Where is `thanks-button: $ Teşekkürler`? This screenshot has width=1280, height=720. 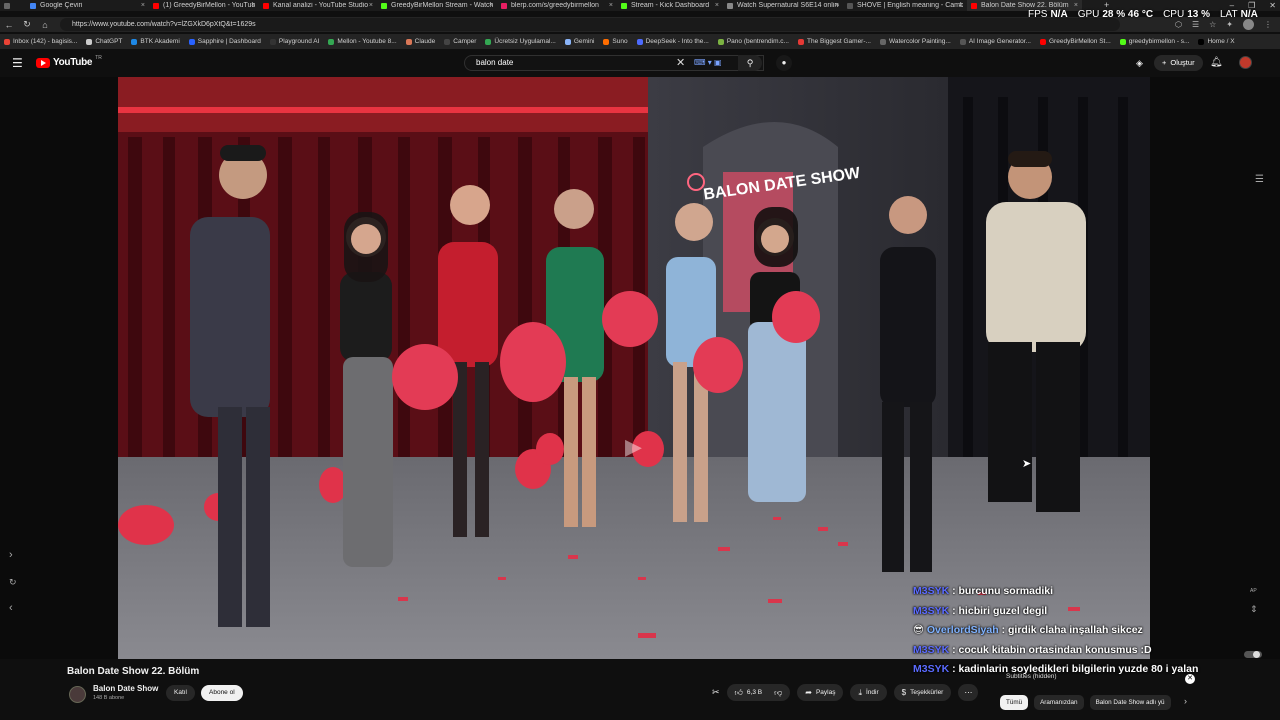 thanks-button: $ Teşekkürler is located at coordinates (922, 692).